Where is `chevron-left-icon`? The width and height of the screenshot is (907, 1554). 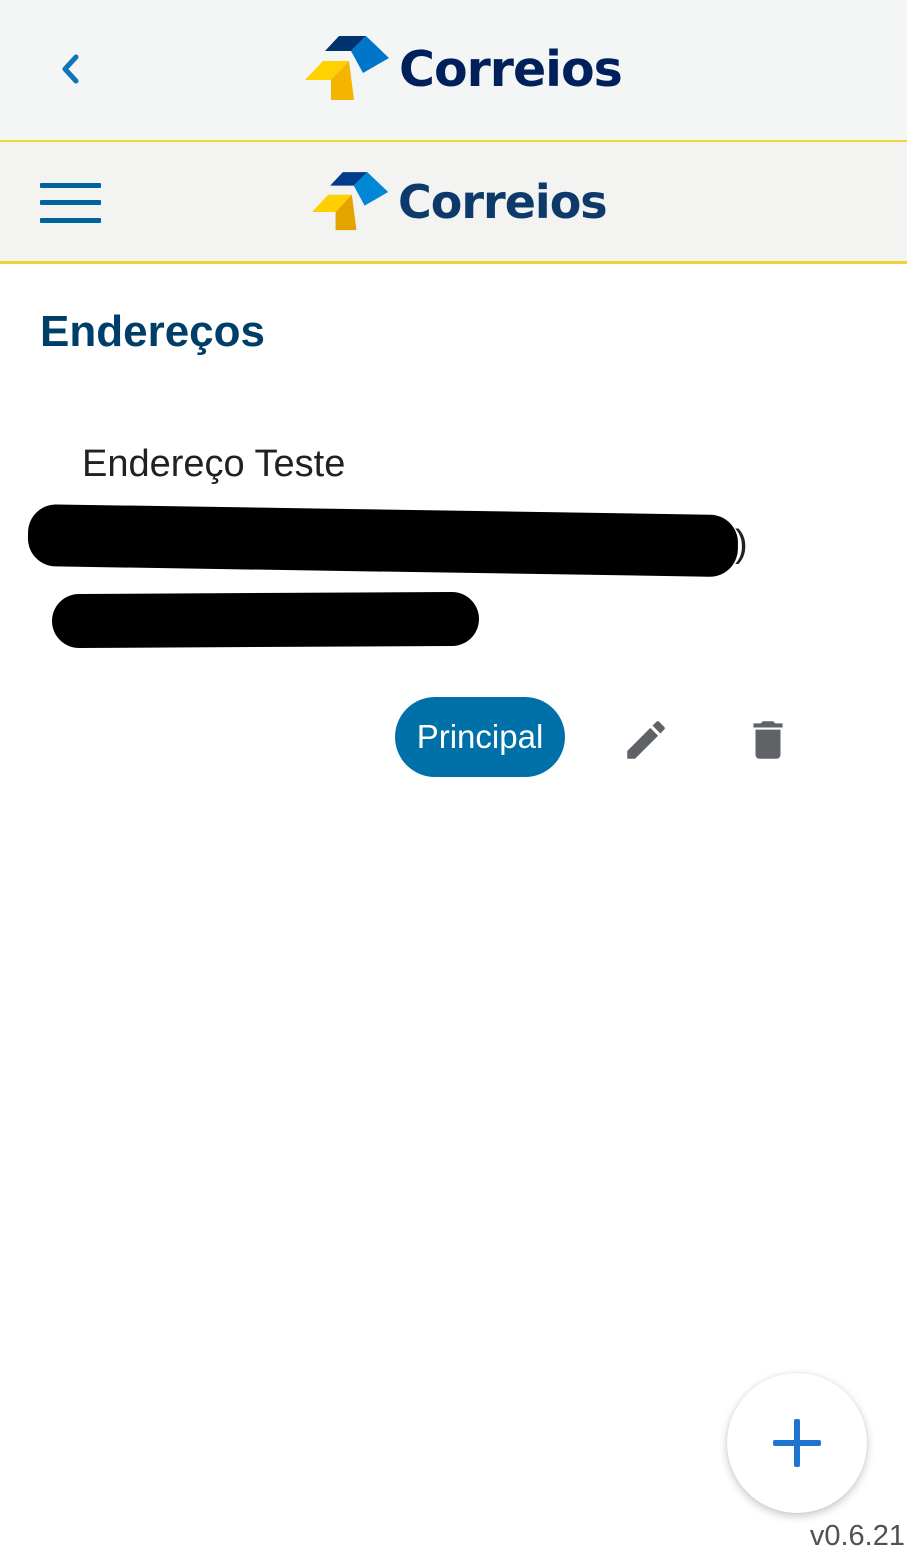 chevron-left-icon is located at coordinates (70, 69).